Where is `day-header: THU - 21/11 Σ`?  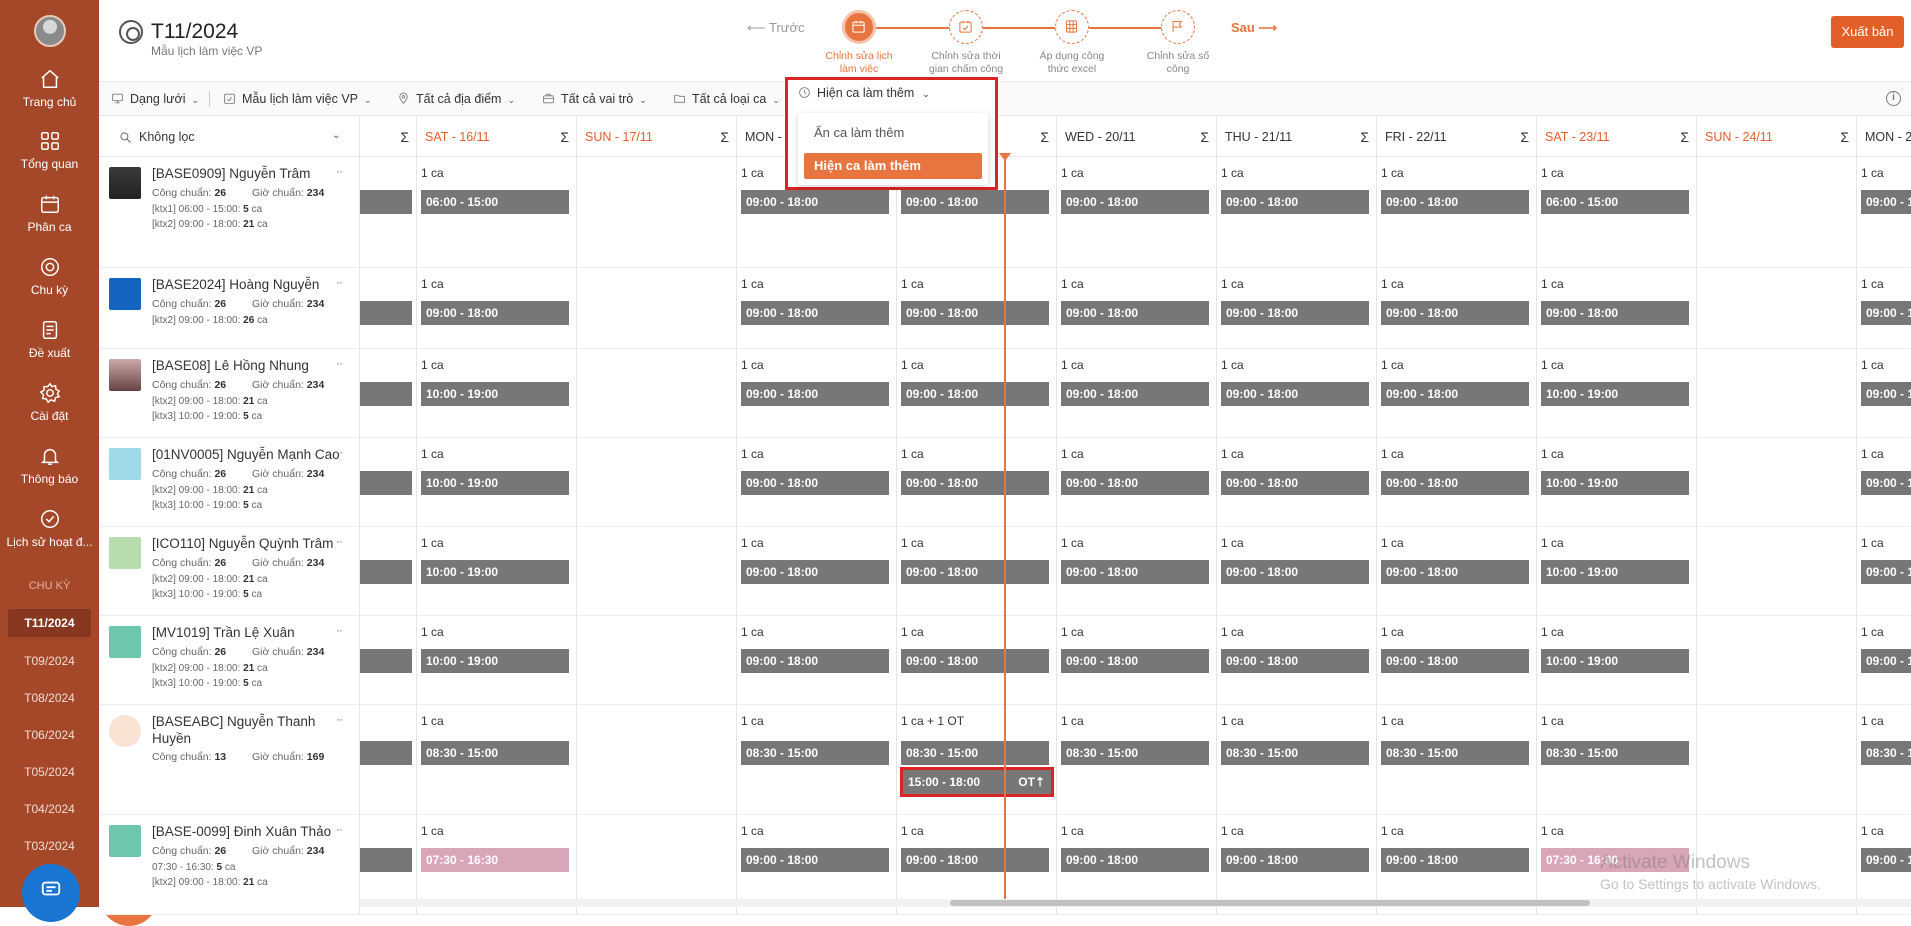 day-header: THU - 21/11 Σ is located at coordinates (1296, 137).